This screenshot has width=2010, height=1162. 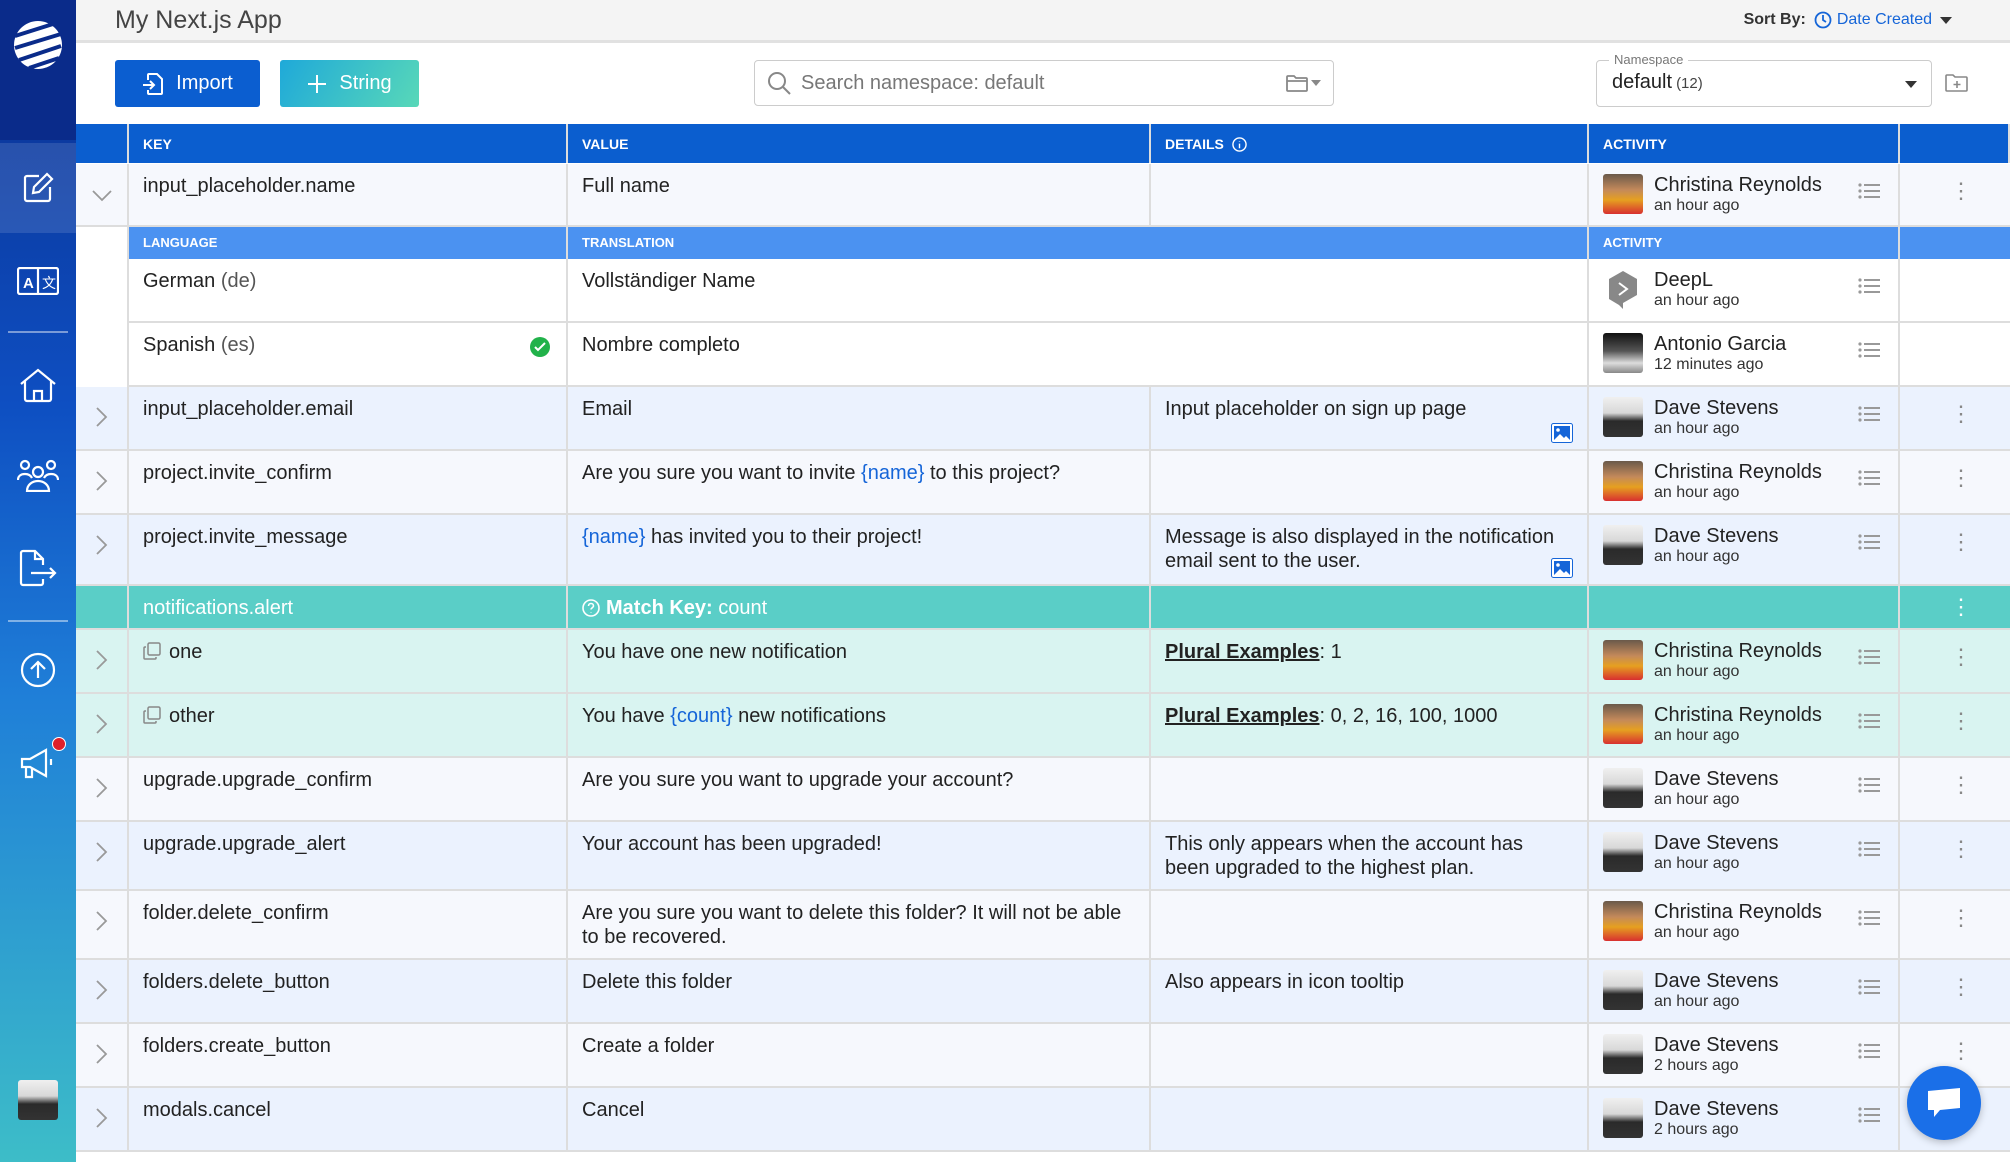 I want to click on add-namespace-button, so click(x=1957, y=85).